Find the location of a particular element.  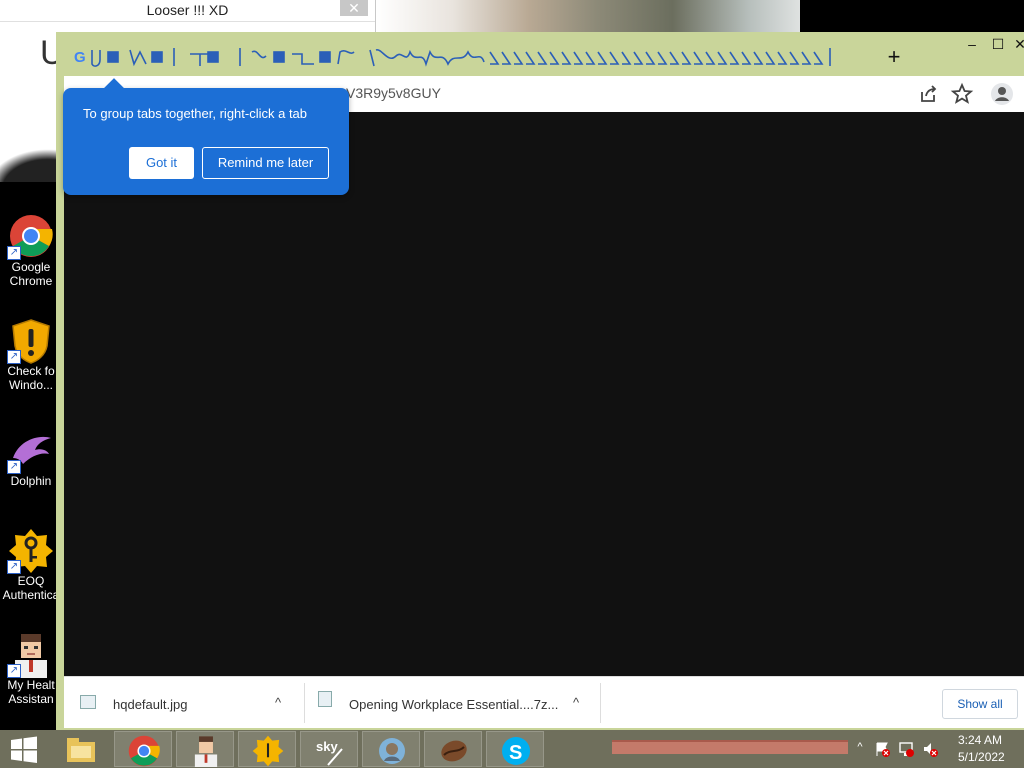

download-item: Opening Workplace Essential....7z... ^ is located at coordinates (448, 703).